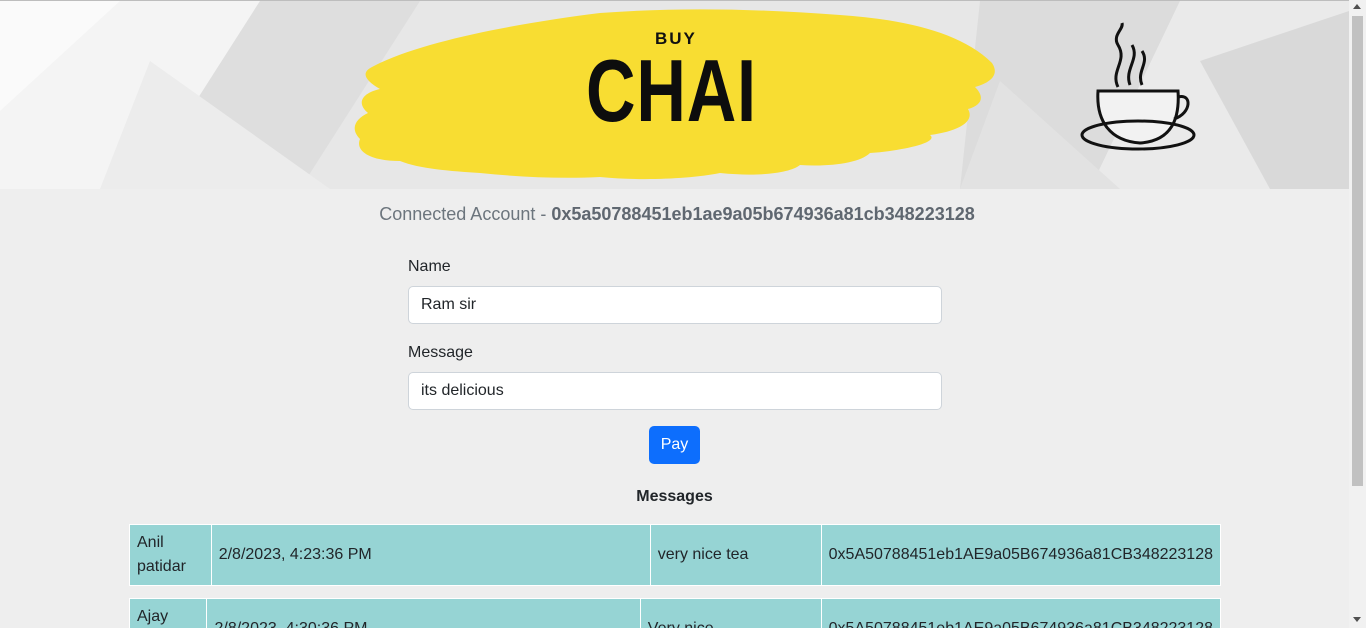 The height and width of the screenshot is (628, 1366). I want to click on message-label: Message, so click(440, 352).